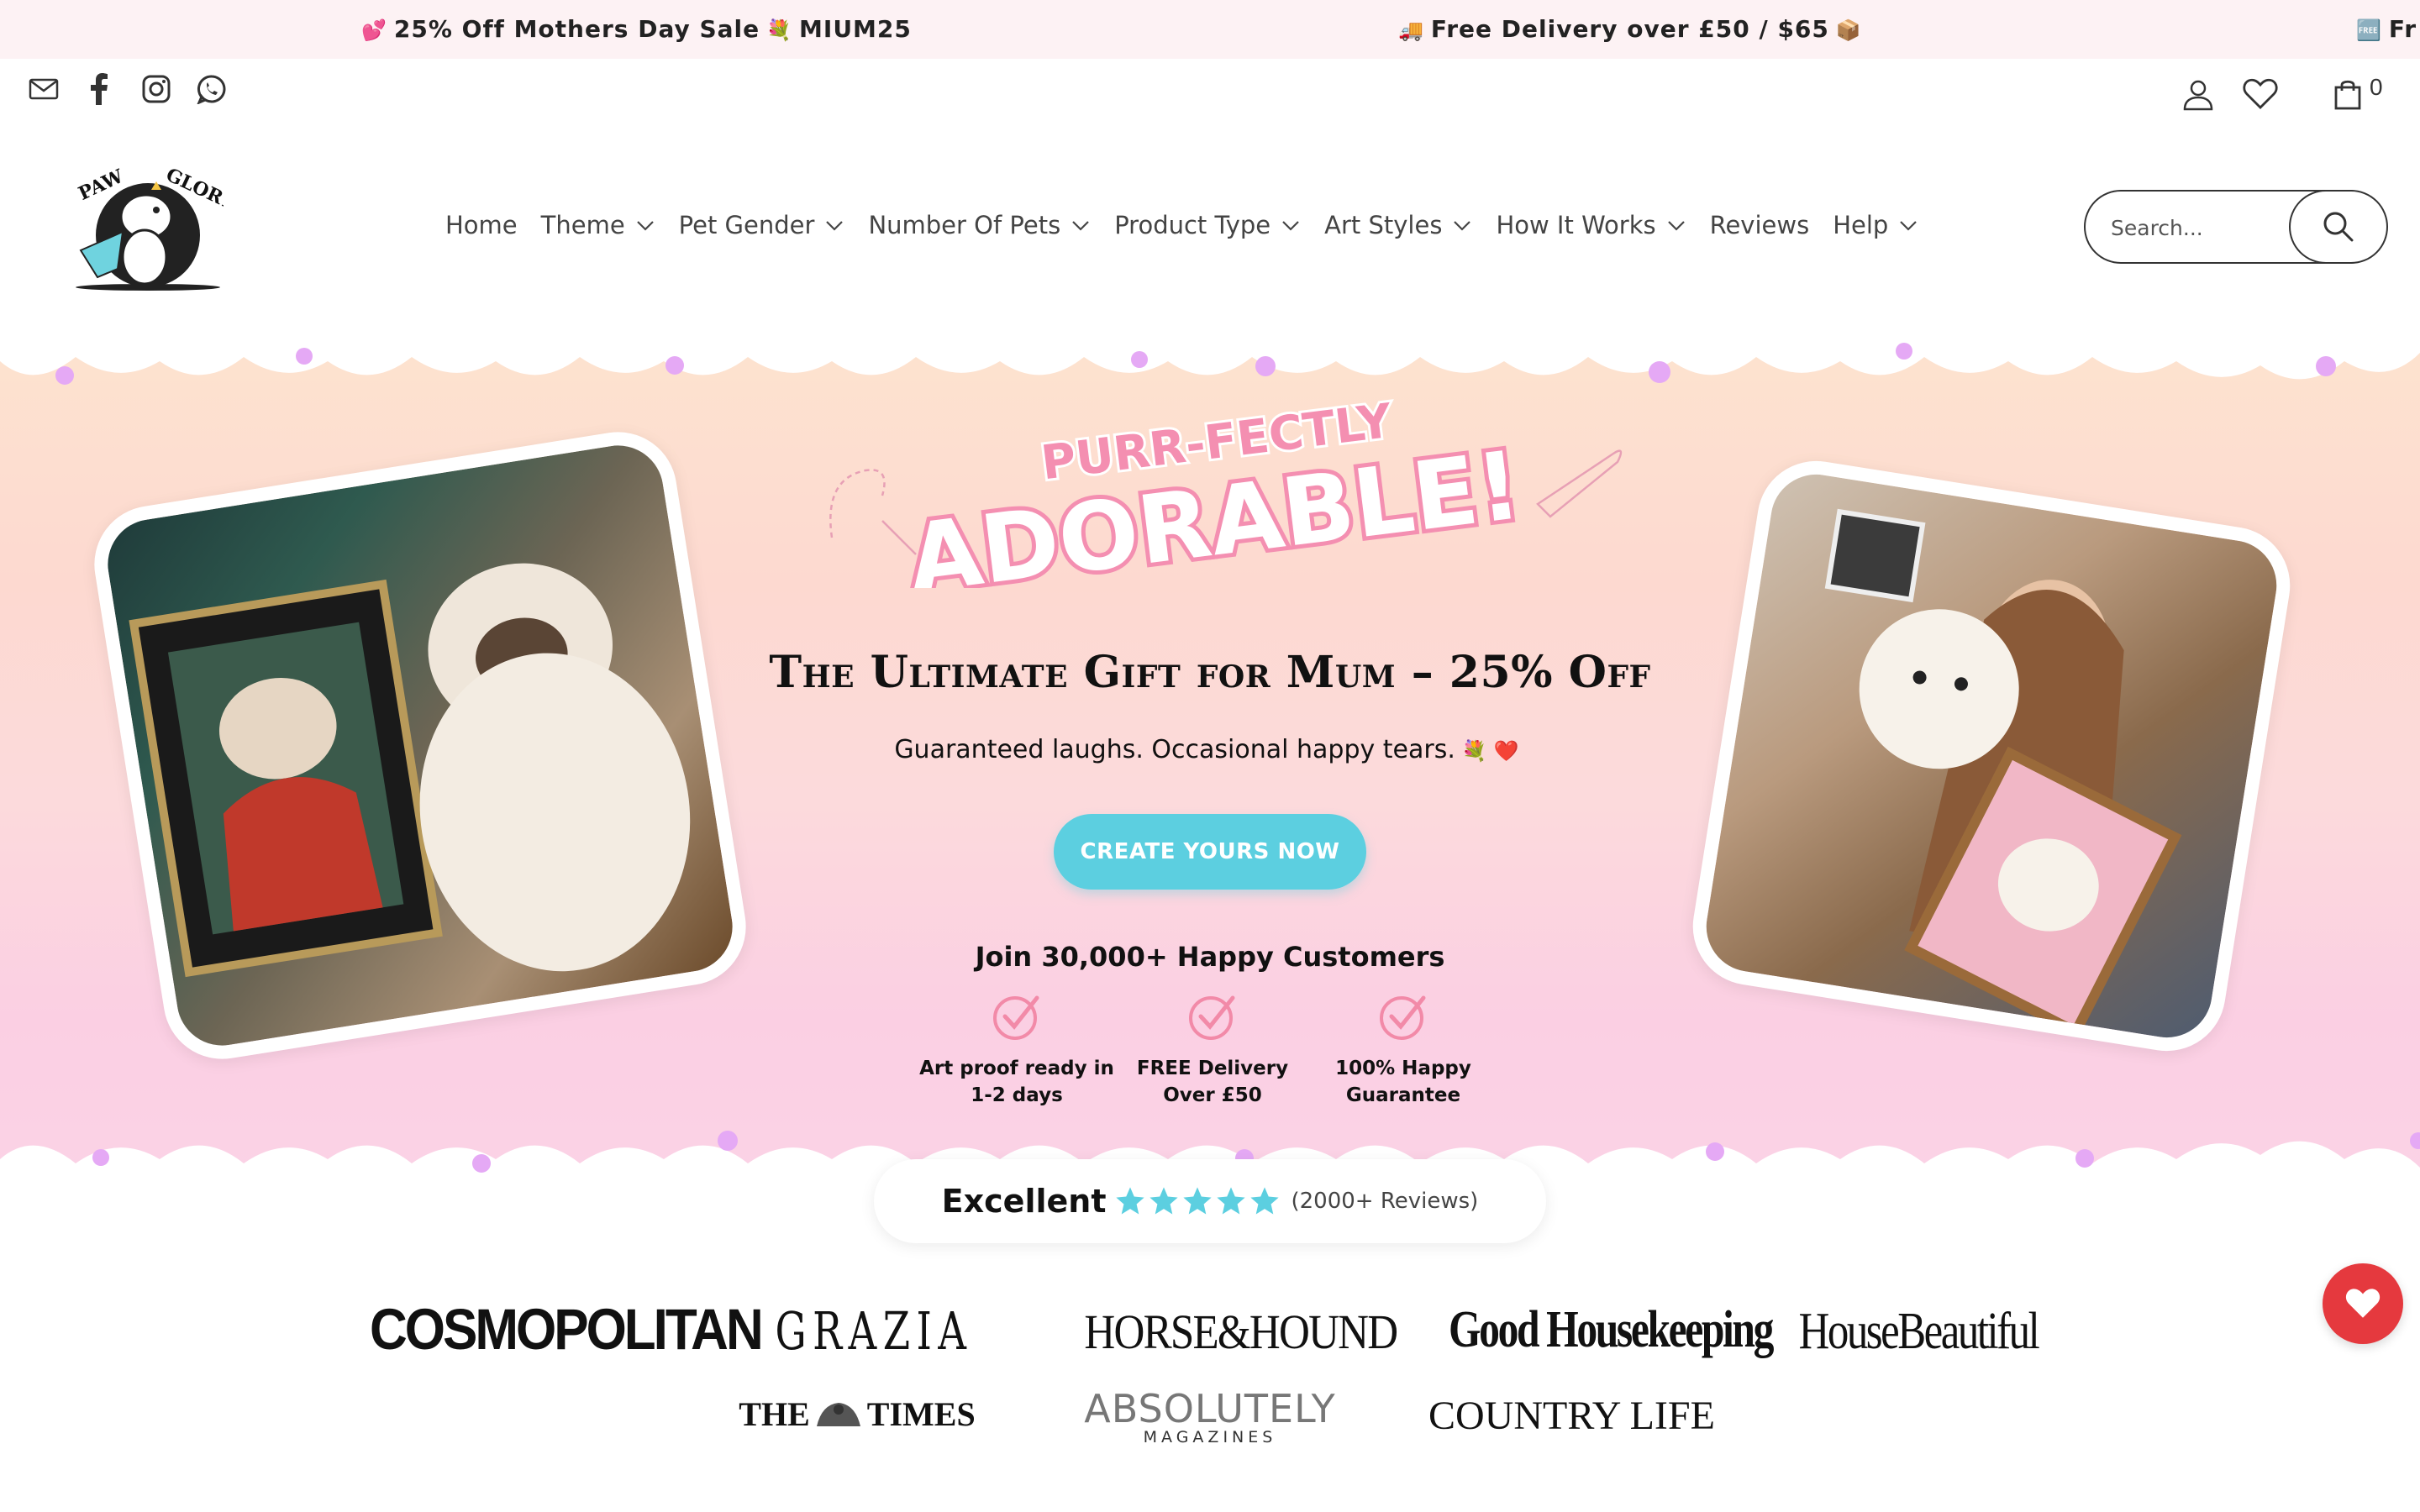  I want to click on nav-how-it-works: How It Works, so click(1591, 225).